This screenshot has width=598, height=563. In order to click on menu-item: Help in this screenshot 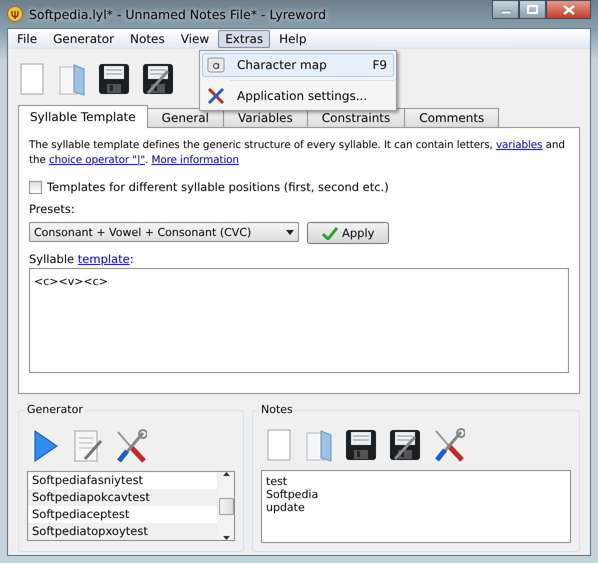, I will do `click(293, 39)`.